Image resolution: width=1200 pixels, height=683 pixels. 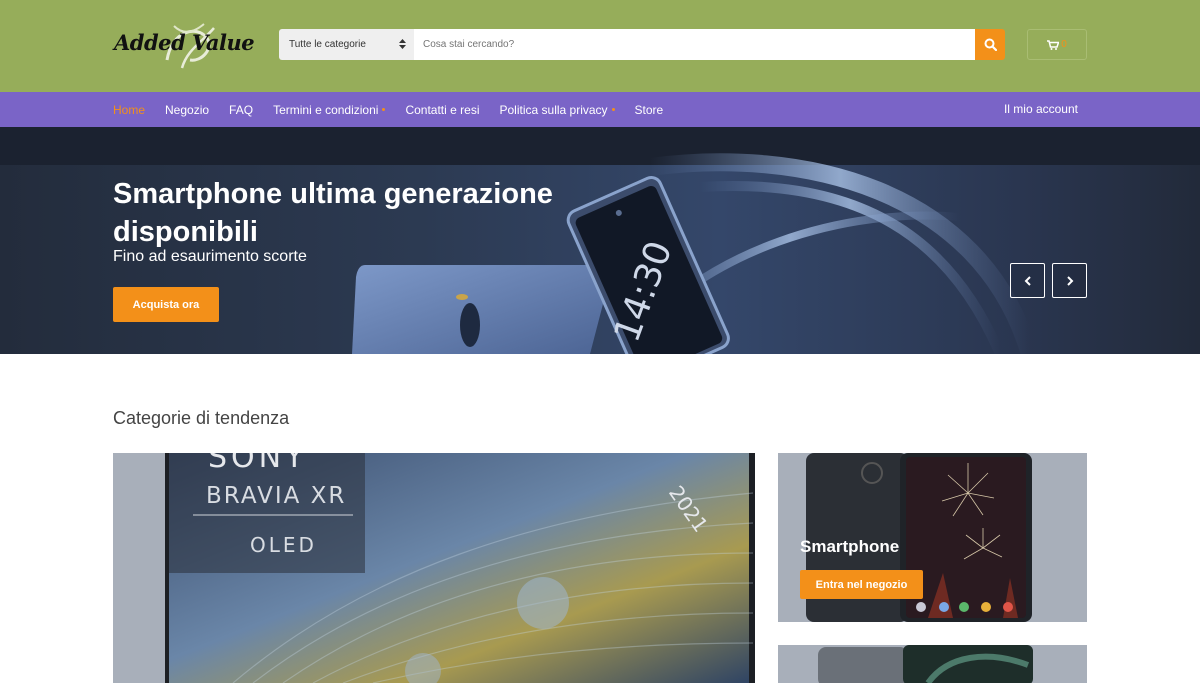 I want to click on nav-item-label: Contatti e resi, so click(x=442, y=109).